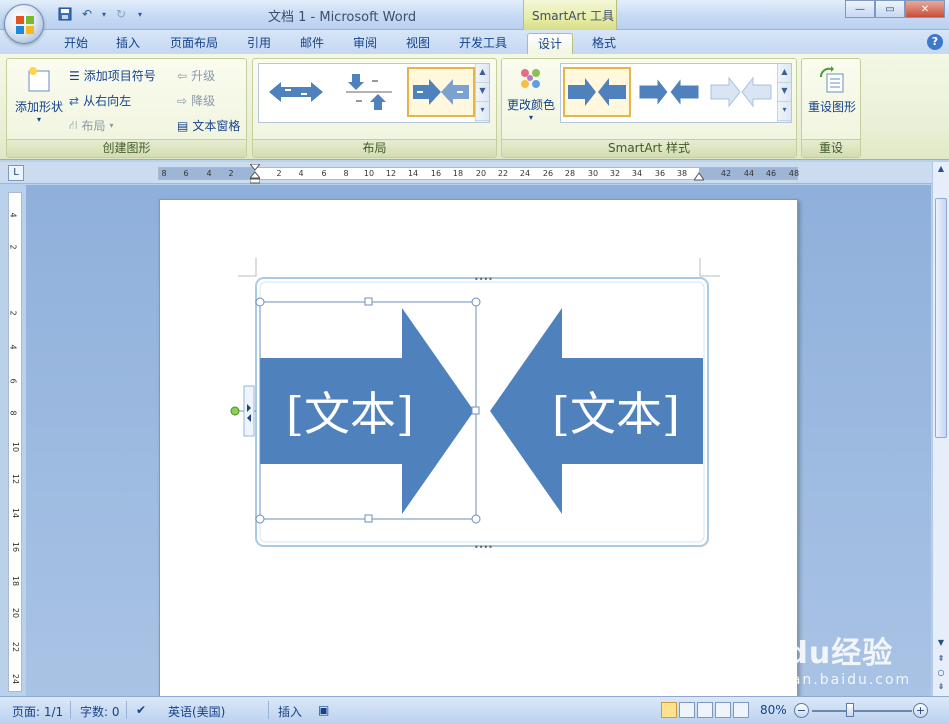  Describe the element at coordinates (669, 92) in the screenshot. I see `style-option-outline` at that location.